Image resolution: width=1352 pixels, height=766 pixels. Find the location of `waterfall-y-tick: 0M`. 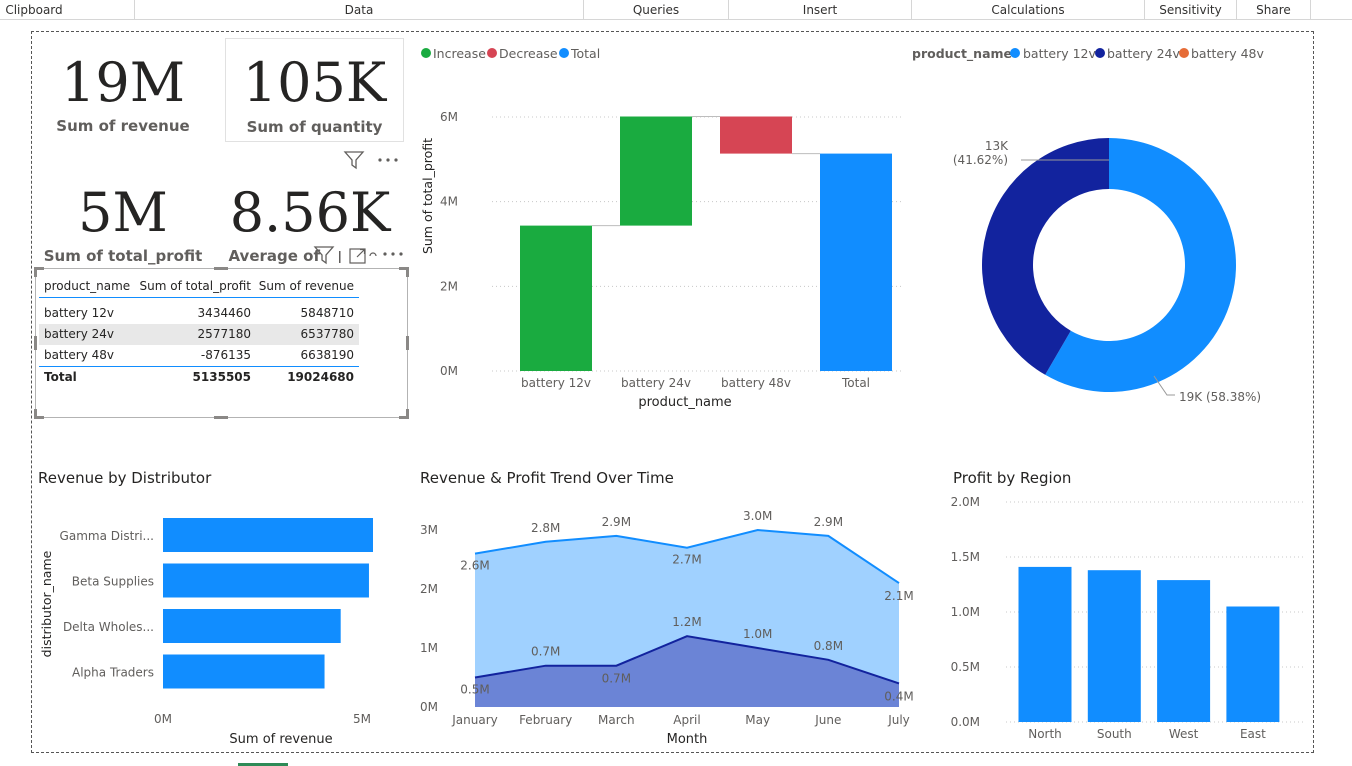

waterfall-y-tick: 0M is located at coordinates (449, 371).